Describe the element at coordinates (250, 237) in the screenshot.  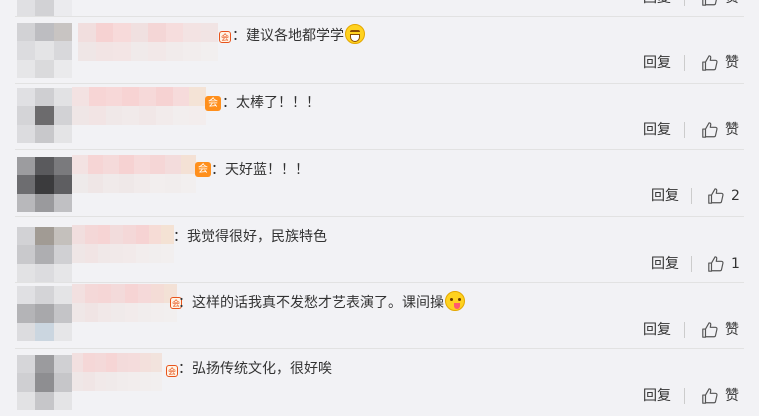
I see `comment-text: ：我觉得很好，民族特色` at that location.